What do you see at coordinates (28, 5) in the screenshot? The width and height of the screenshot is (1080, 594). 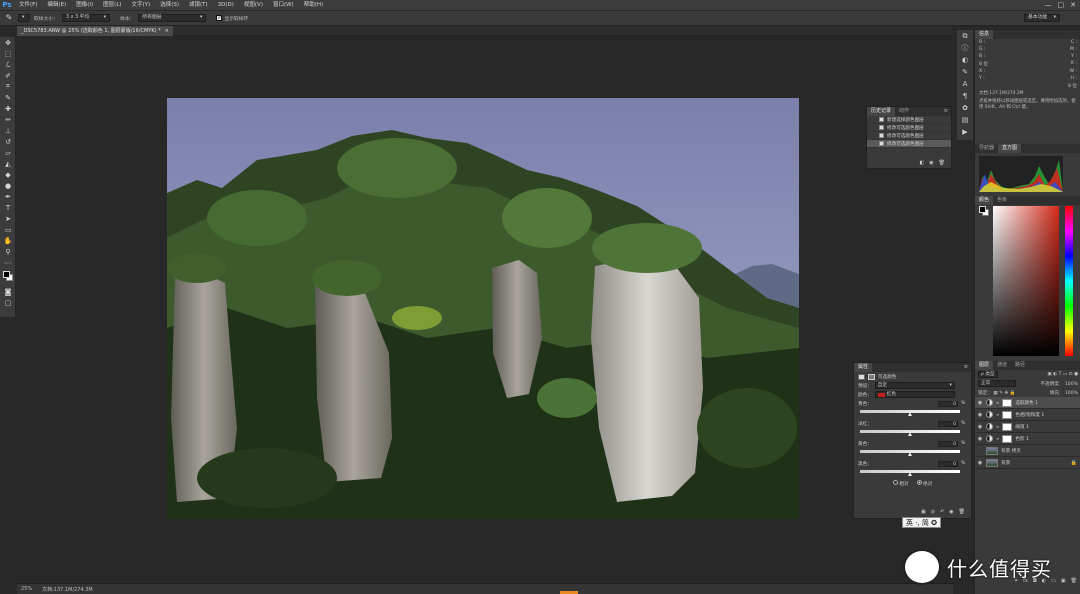 I see `menu-file: 文件(F)` at bounding box center [28, 5].